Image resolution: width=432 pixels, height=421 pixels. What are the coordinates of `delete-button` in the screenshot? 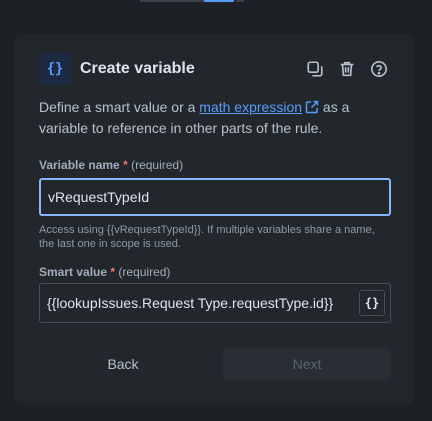 It's located at (347, 69).